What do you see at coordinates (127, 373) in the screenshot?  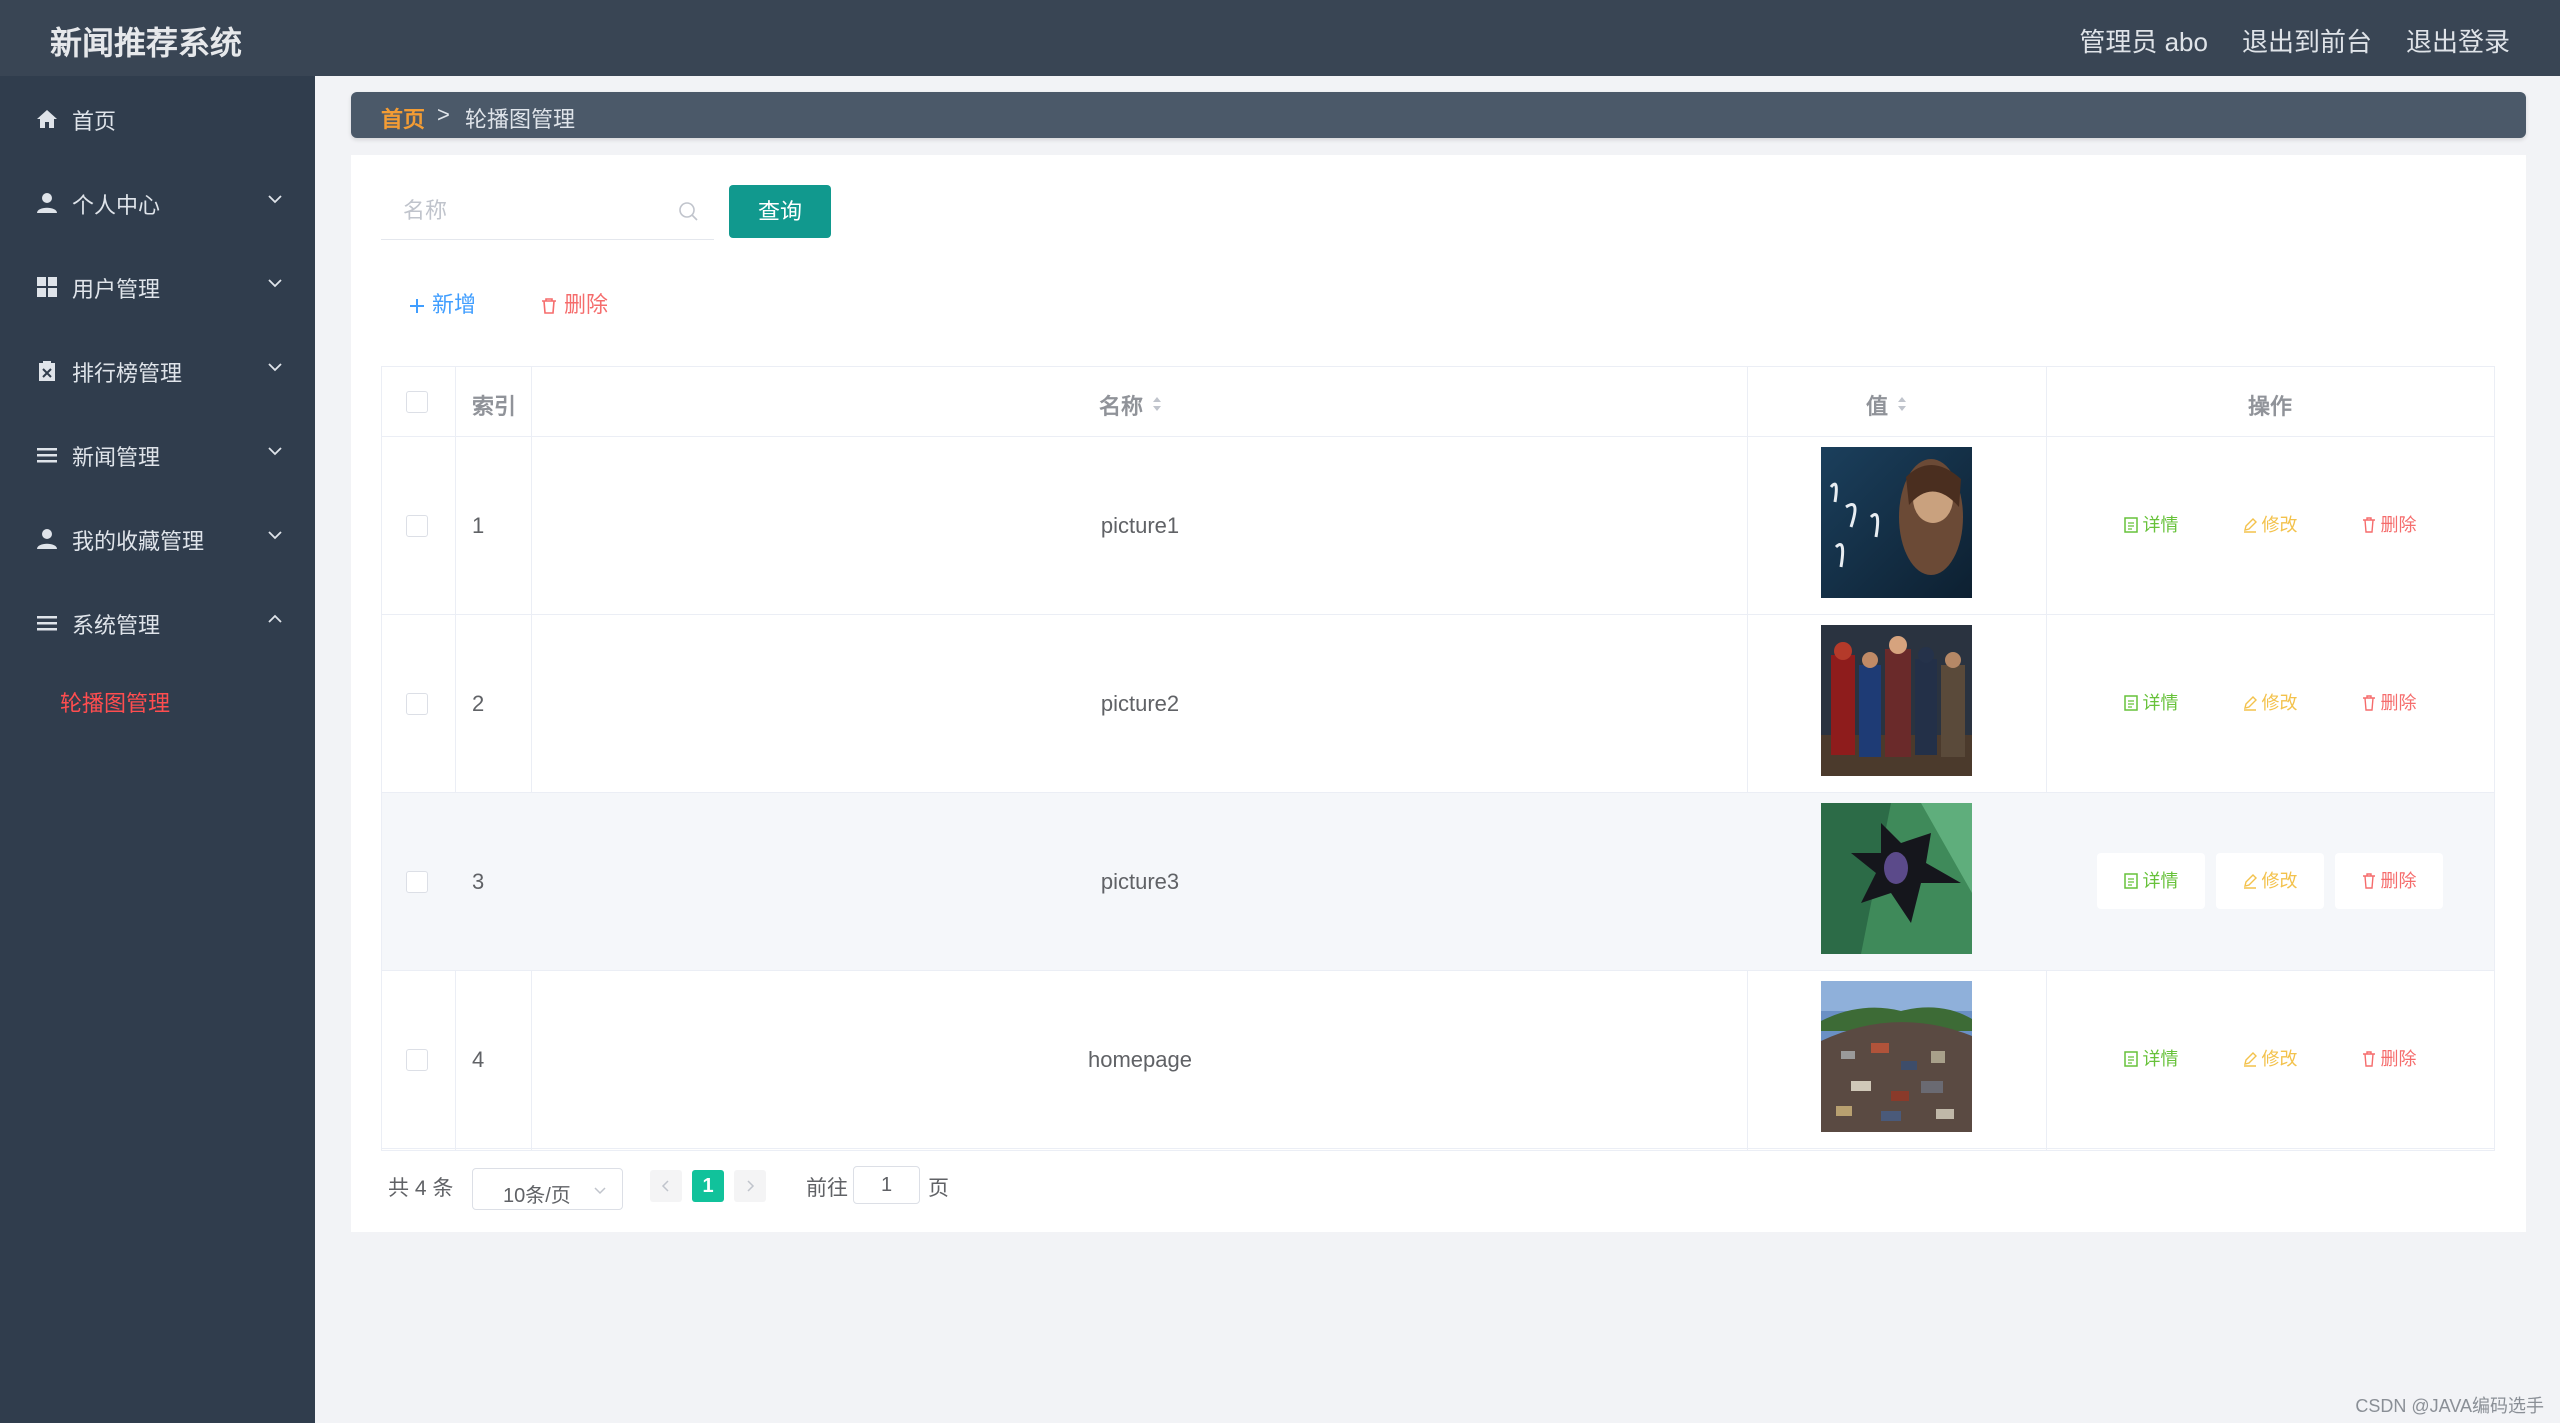 I see `sidebar-item-label: 排行榜管理` at bounding box center [127, 373].